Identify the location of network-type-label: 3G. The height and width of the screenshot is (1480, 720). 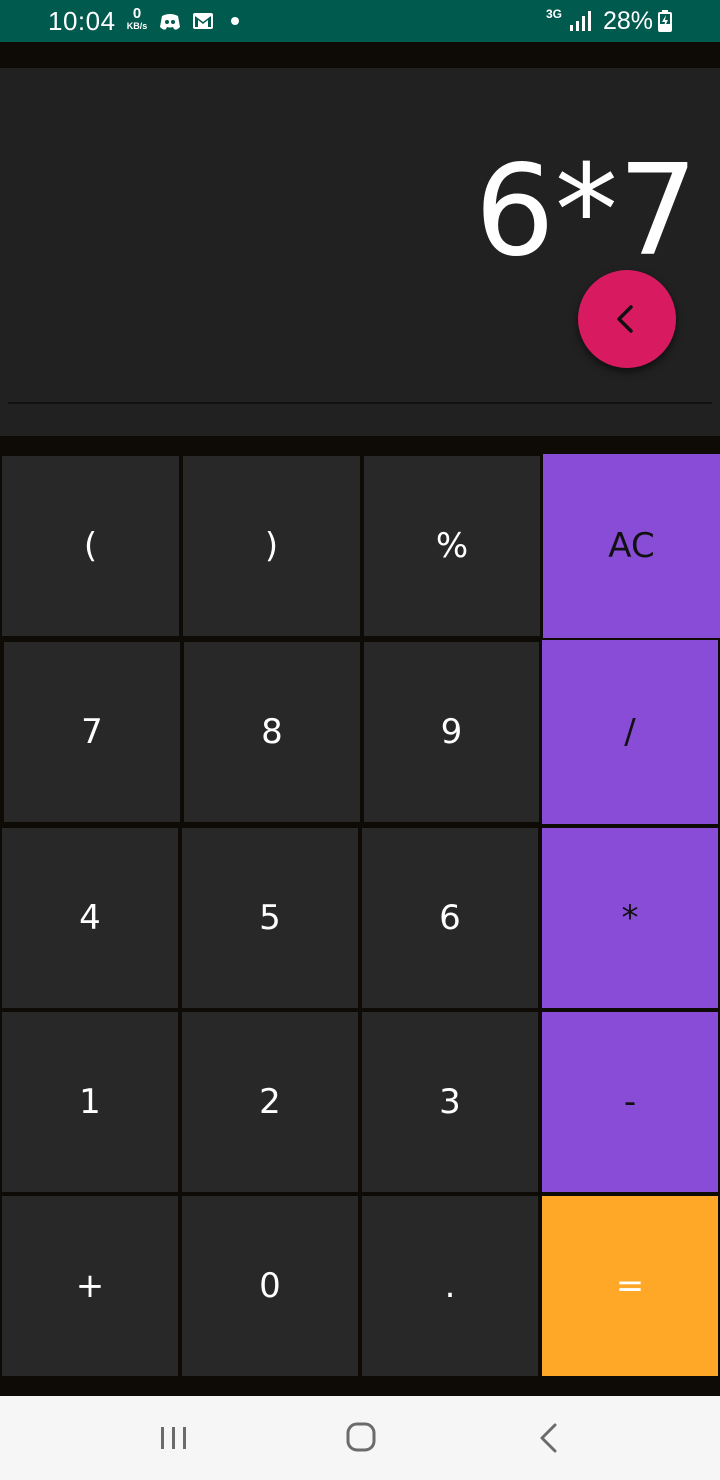
(554, 14).